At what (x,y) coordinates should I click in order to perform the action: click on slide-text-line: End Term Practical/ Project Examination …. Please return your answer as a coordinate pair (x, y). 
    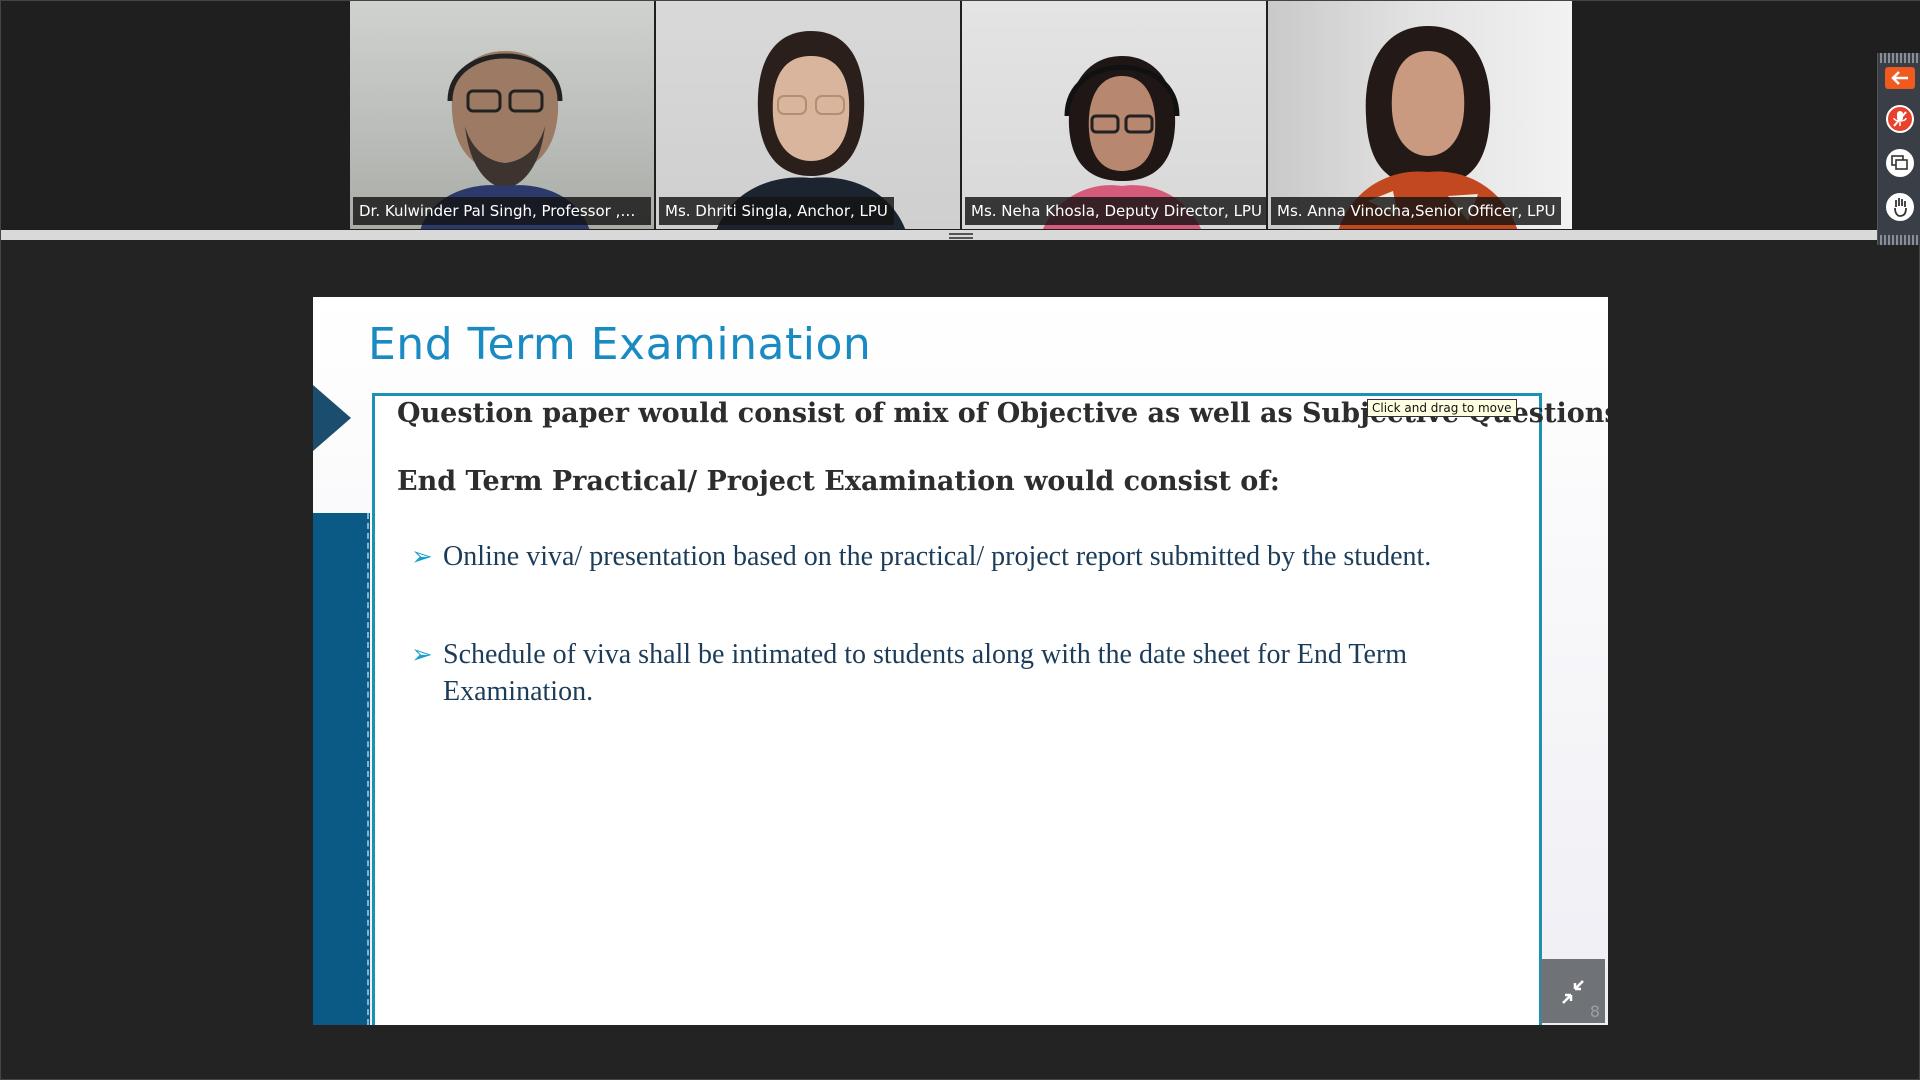
    Looking at the image, I should click on (838, 481).